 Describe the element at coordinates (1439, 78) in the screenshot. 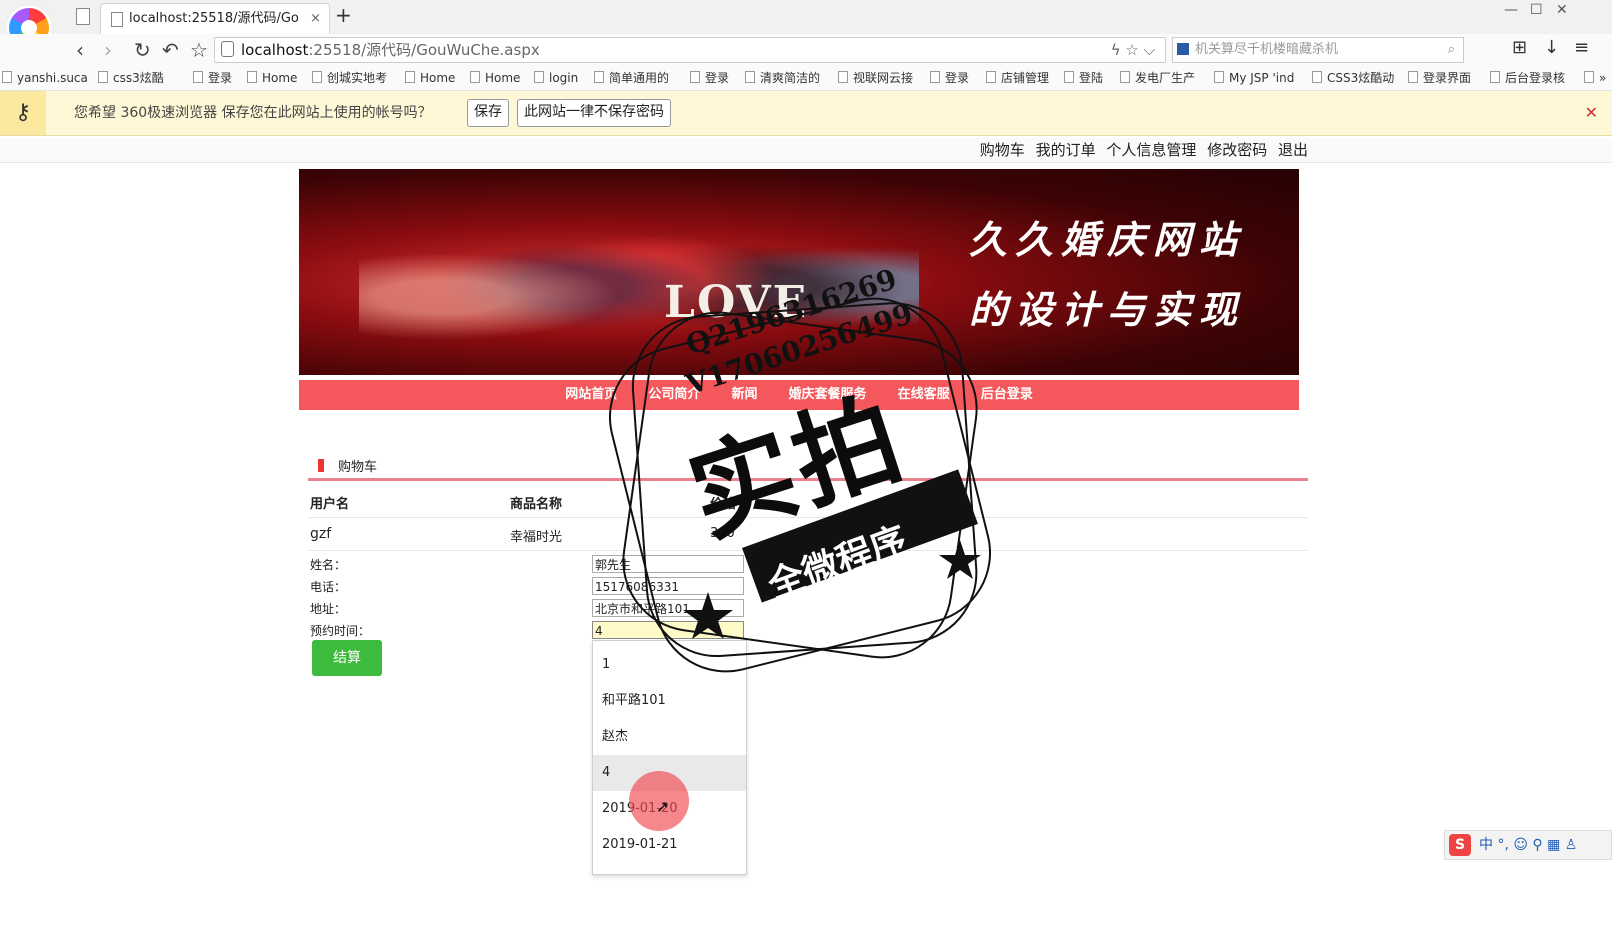

I see `bookmark-item: 登录界面` at that location.